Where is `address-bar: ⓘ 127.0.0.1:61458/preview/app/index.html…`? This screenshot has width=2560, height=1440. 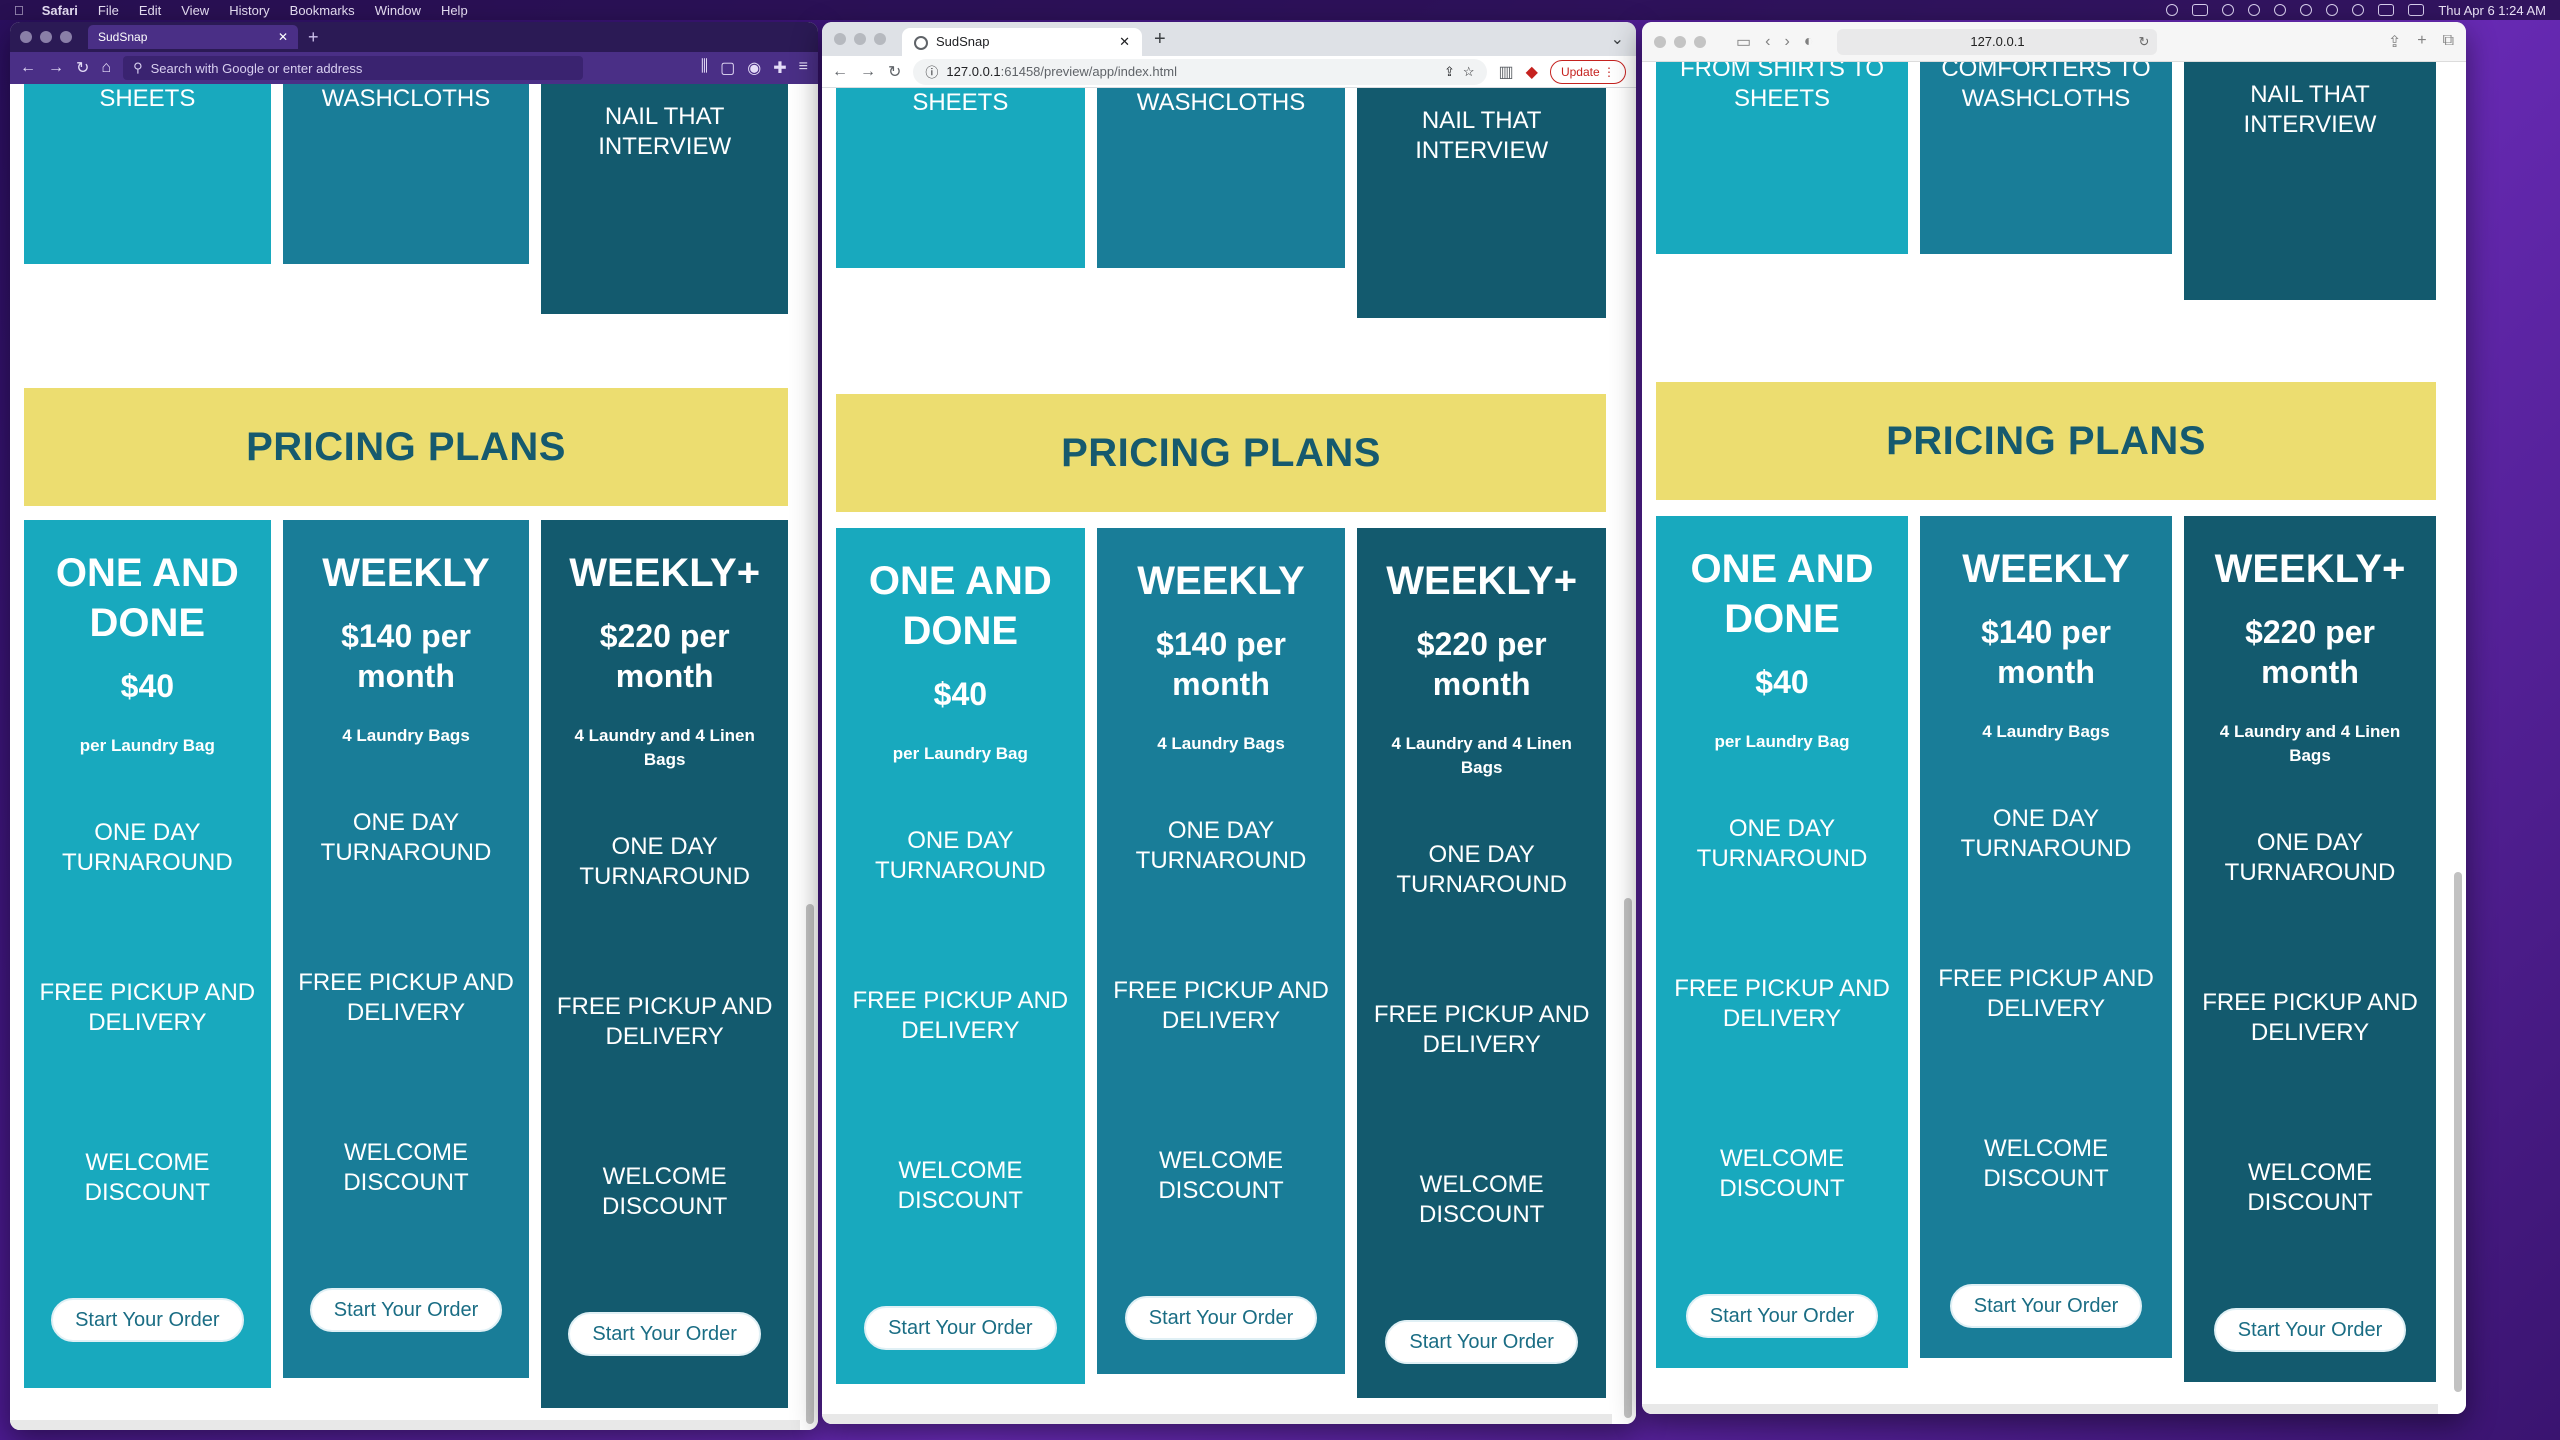
address-bar: ⓘ 127.0.0.1:61458/preview/app/index.html… is located at coordinates (1200, 71).